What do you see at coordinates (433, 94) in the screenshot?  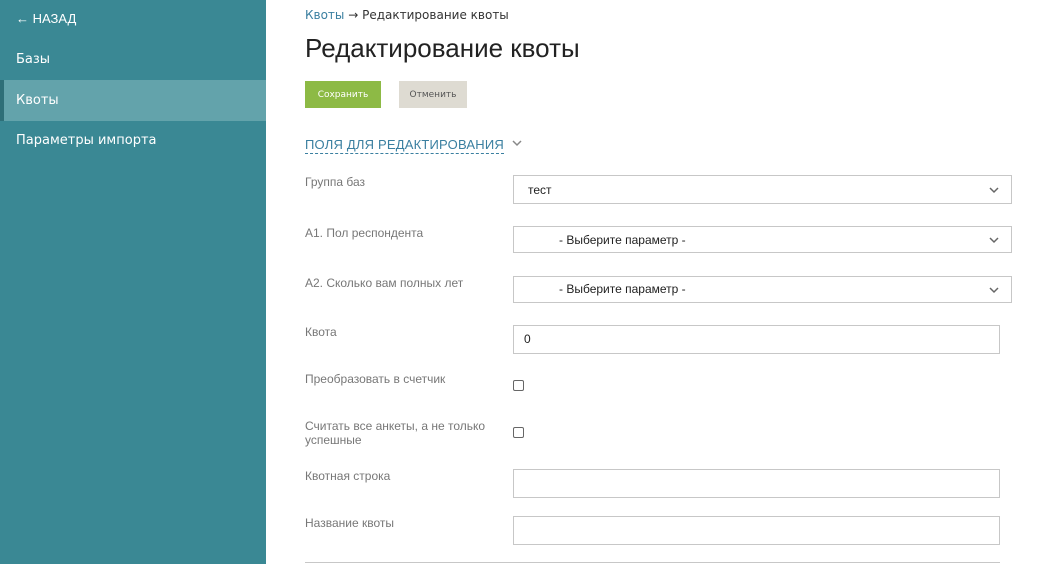 I see `cancel-button: Отменить` at bounding box center [433, 94].